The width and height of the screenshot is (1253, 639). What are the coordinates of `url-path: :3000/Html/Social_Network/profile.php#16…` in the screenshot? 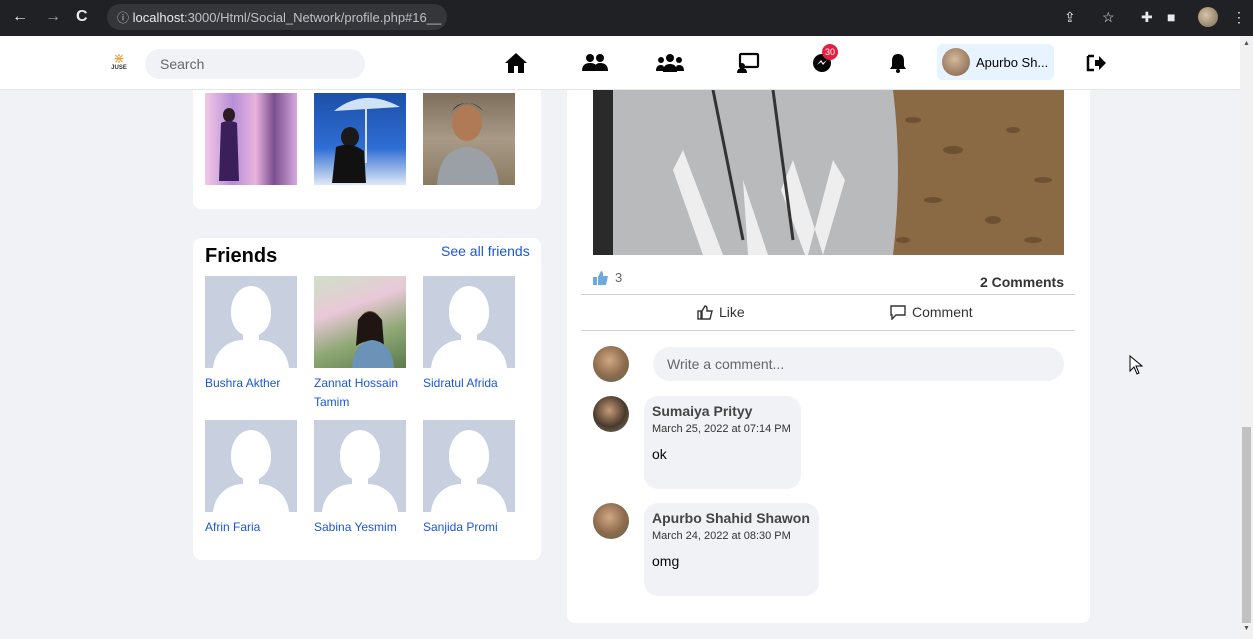 It's located at (312, 17).